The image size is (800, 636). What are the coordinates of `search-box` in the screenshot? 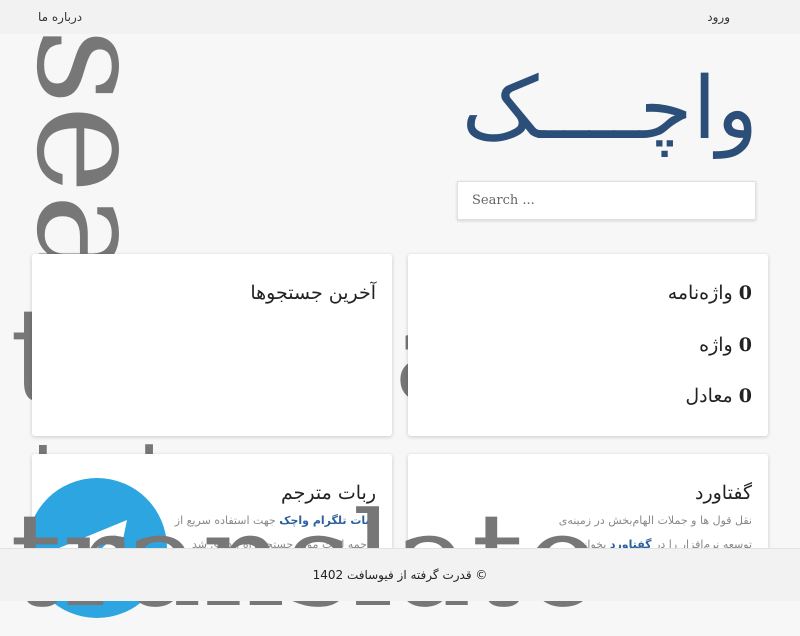 It's located at (606, 200).